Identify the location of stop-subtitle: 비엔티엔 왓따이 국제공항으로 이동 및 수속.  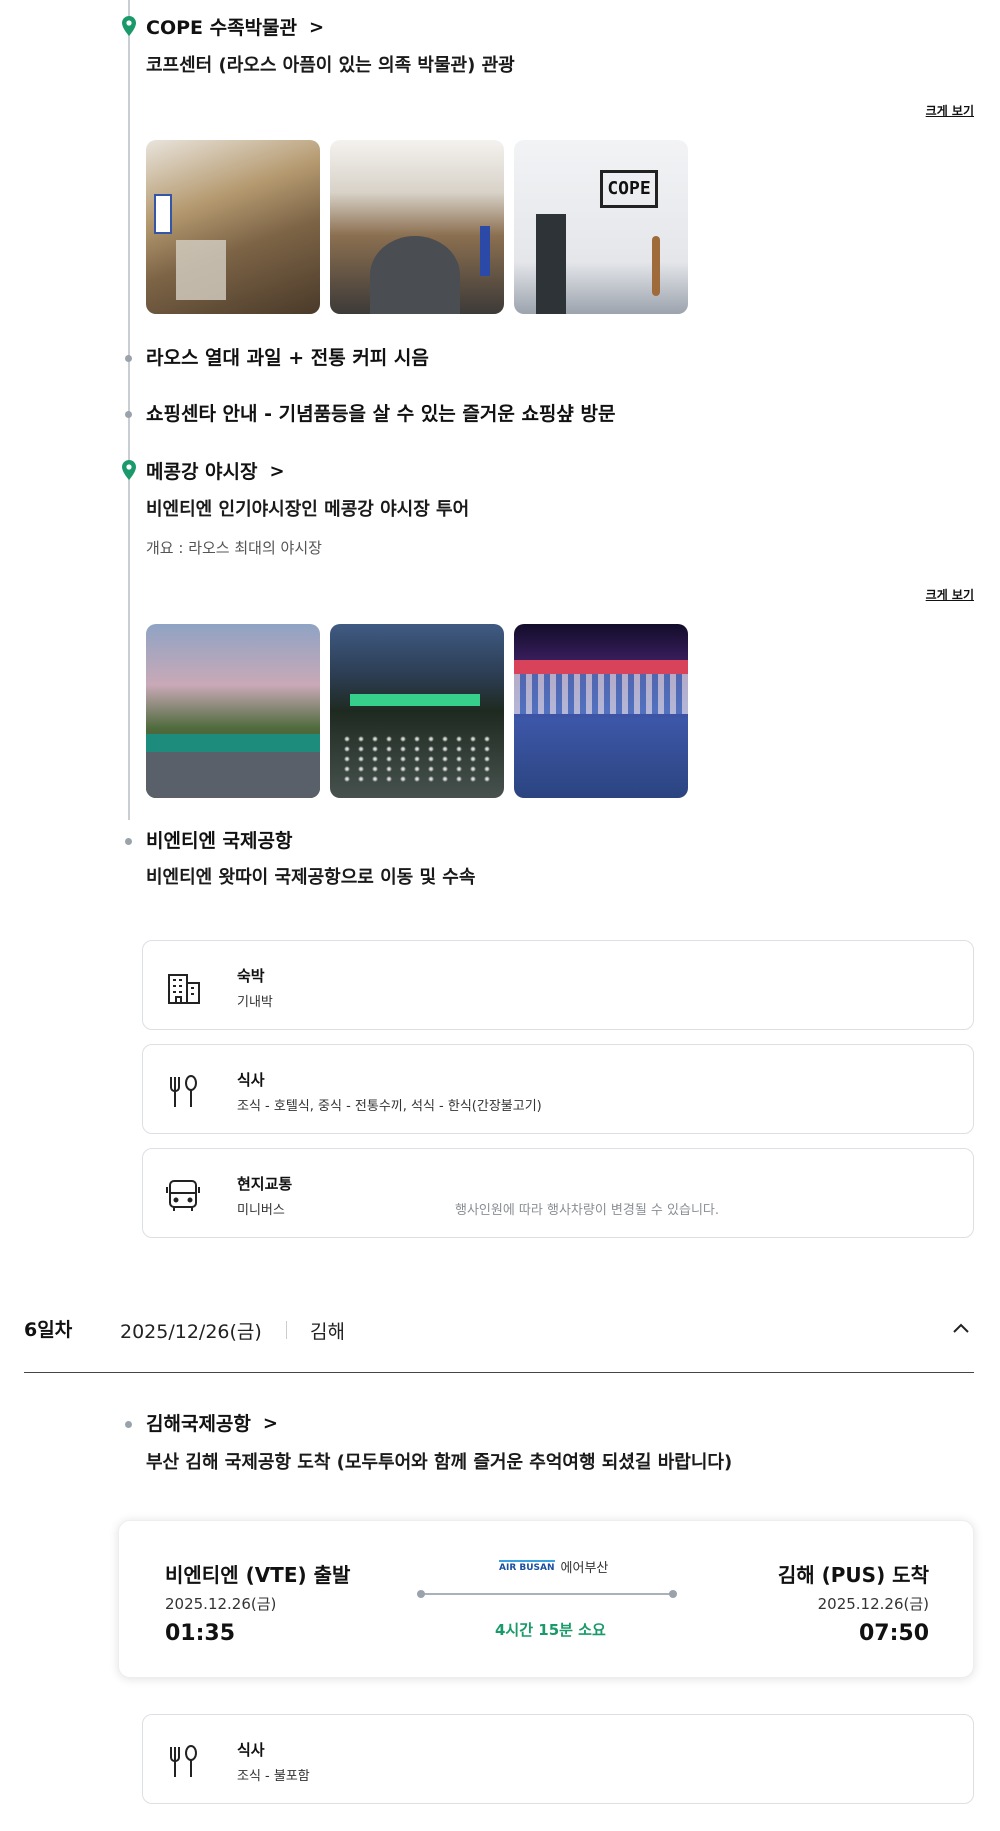
(311, 877).